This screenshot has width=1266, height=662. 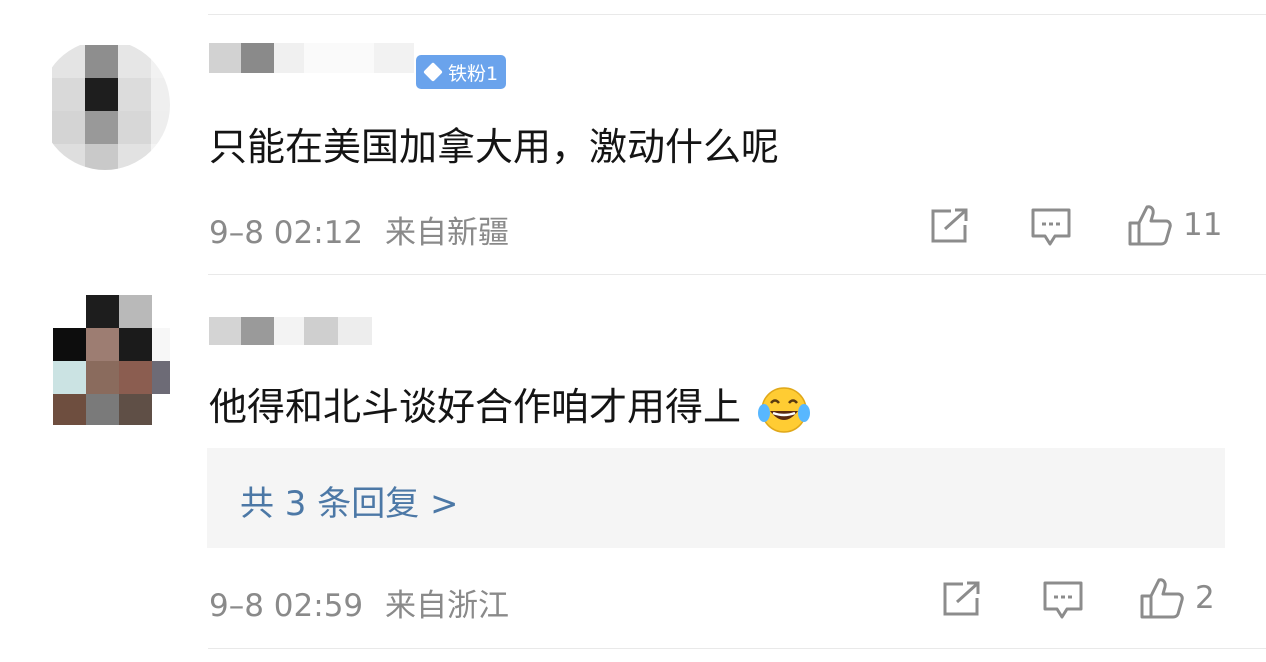 What do you see at coordinates (475, 407) in the screenshot?
I see `comment-text-body: 他得和北斗谈好合作咱才用得上` at bounding box center [475, 407].